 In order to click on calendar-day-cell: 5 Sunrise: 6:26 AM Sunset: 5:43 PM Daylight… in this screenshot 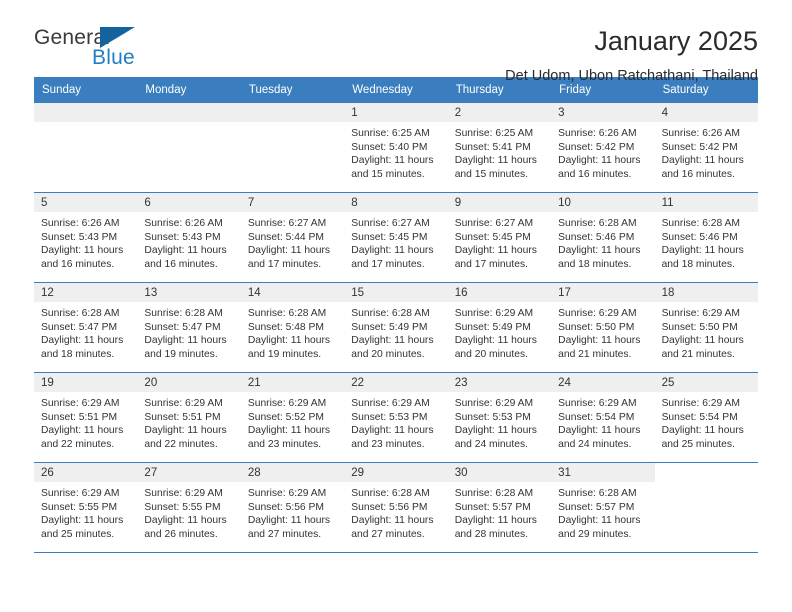, I will do `click(86, 237)`.